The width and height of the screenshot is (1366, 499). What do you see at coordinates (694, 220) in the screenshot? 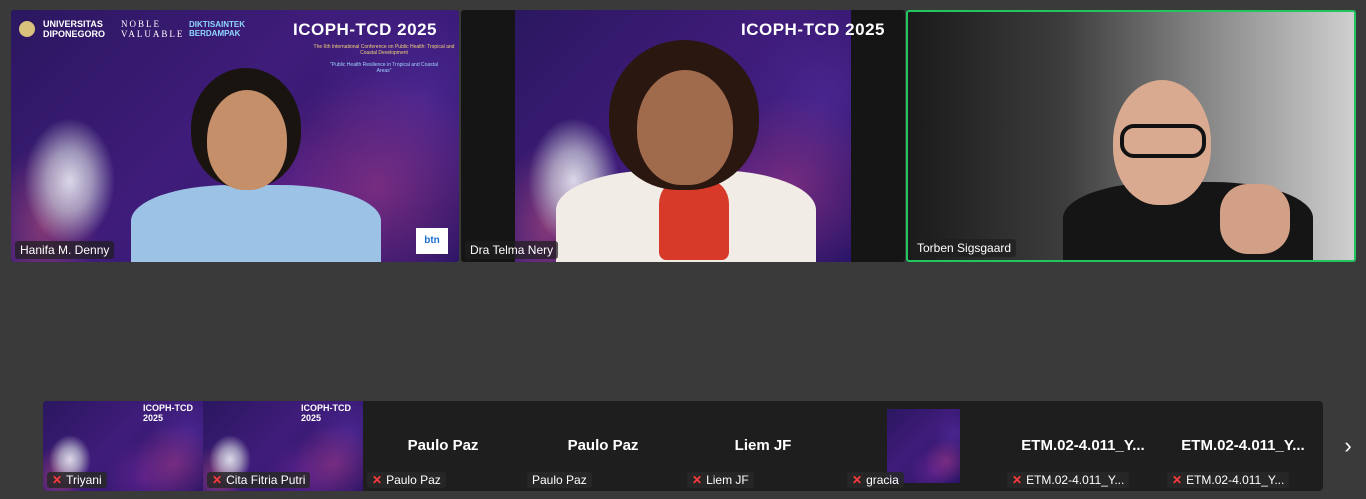
I see `red-scarf` at bounding box center [694, 220].